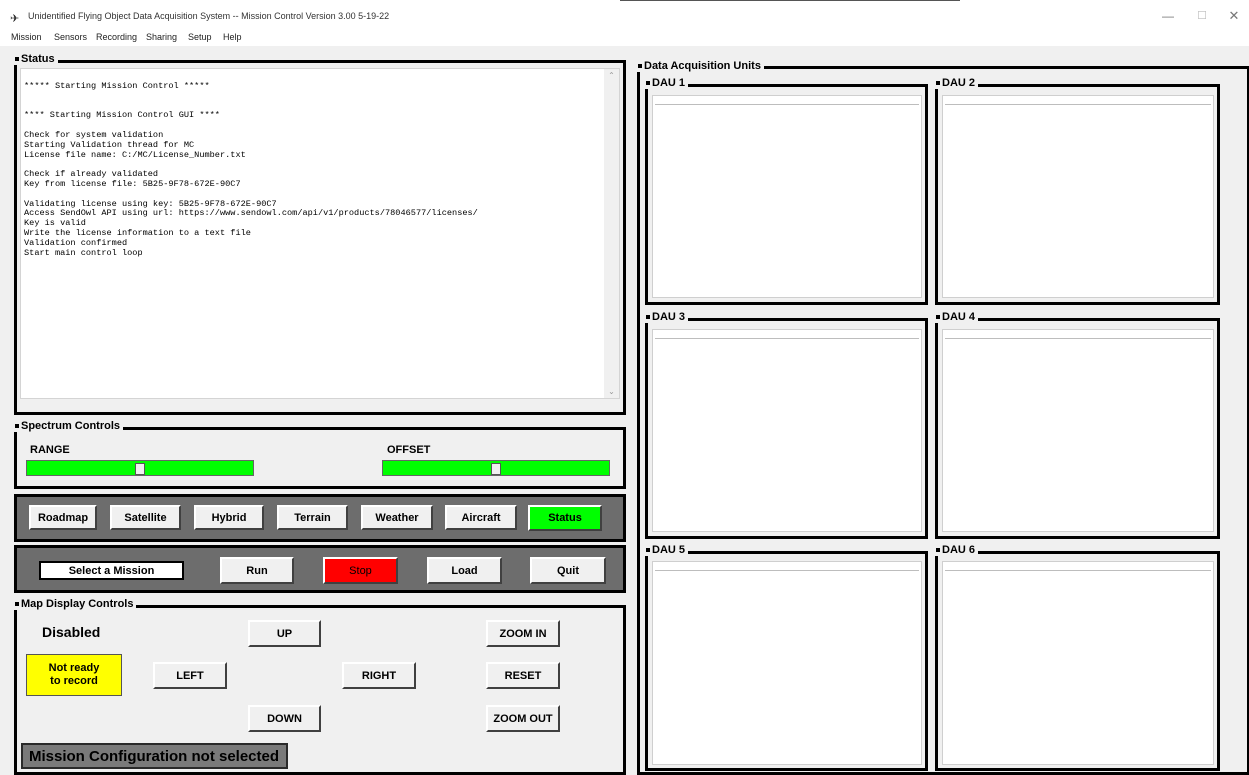 The width and height of the screenshot is (1249, 775). Describe the element at coordinates (956, 550) in the screenshot. I see `dau-6-title: DAU 6` at that location.